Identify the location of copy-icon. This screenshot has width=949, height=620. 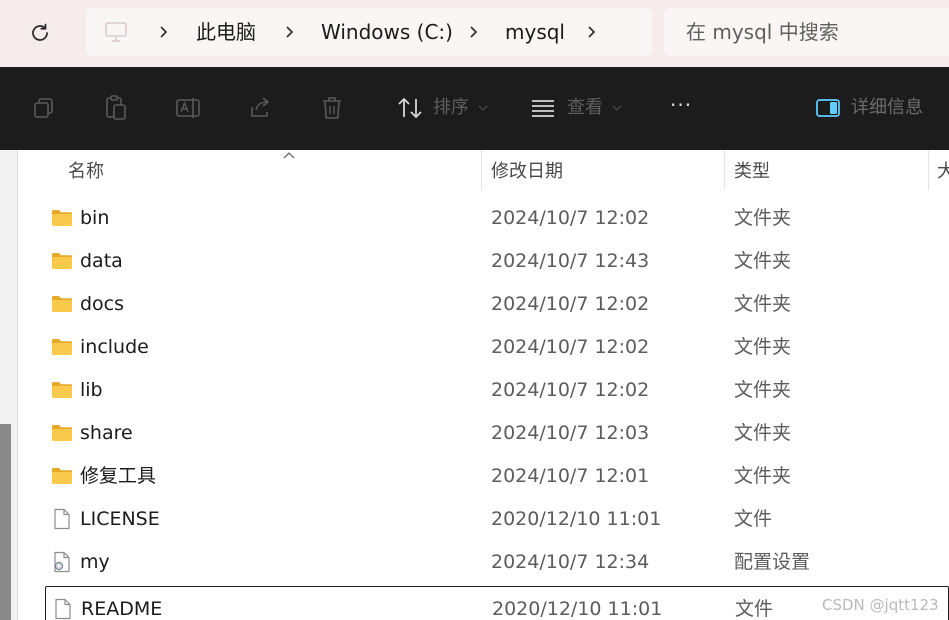
(43, 108).